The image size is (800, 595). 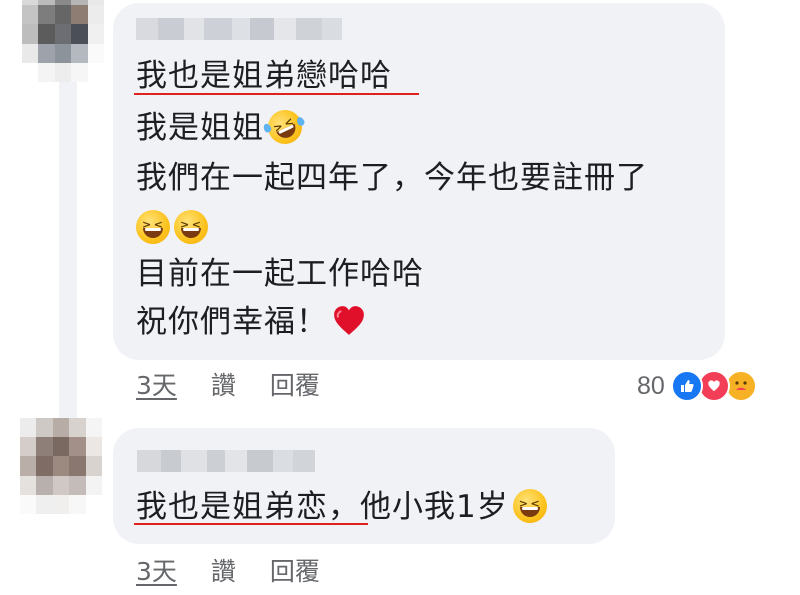 What do you see at coordinates (68, 252) in the screenshot?
I see `thread-connector-line` at bounding box center [68, 252].